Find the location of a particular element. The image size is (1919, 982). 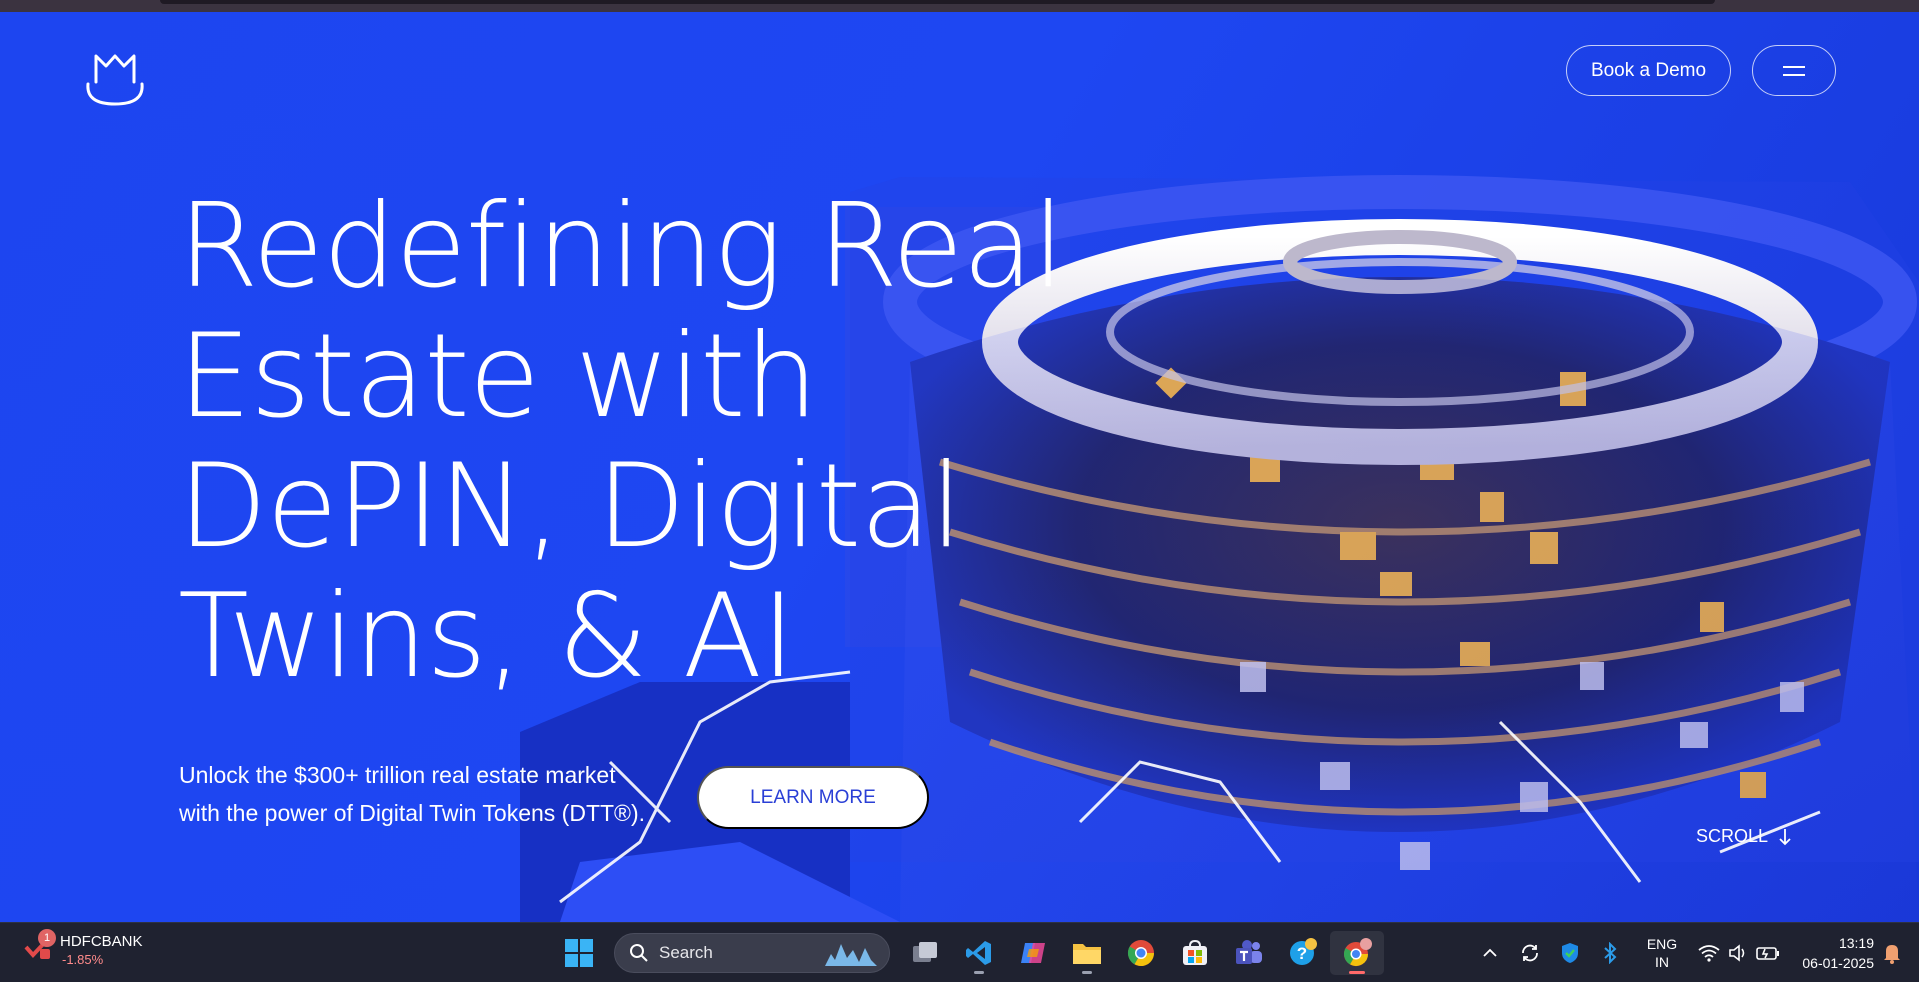

taskbar-apps: Search ? is located at coordinates (968, 953).